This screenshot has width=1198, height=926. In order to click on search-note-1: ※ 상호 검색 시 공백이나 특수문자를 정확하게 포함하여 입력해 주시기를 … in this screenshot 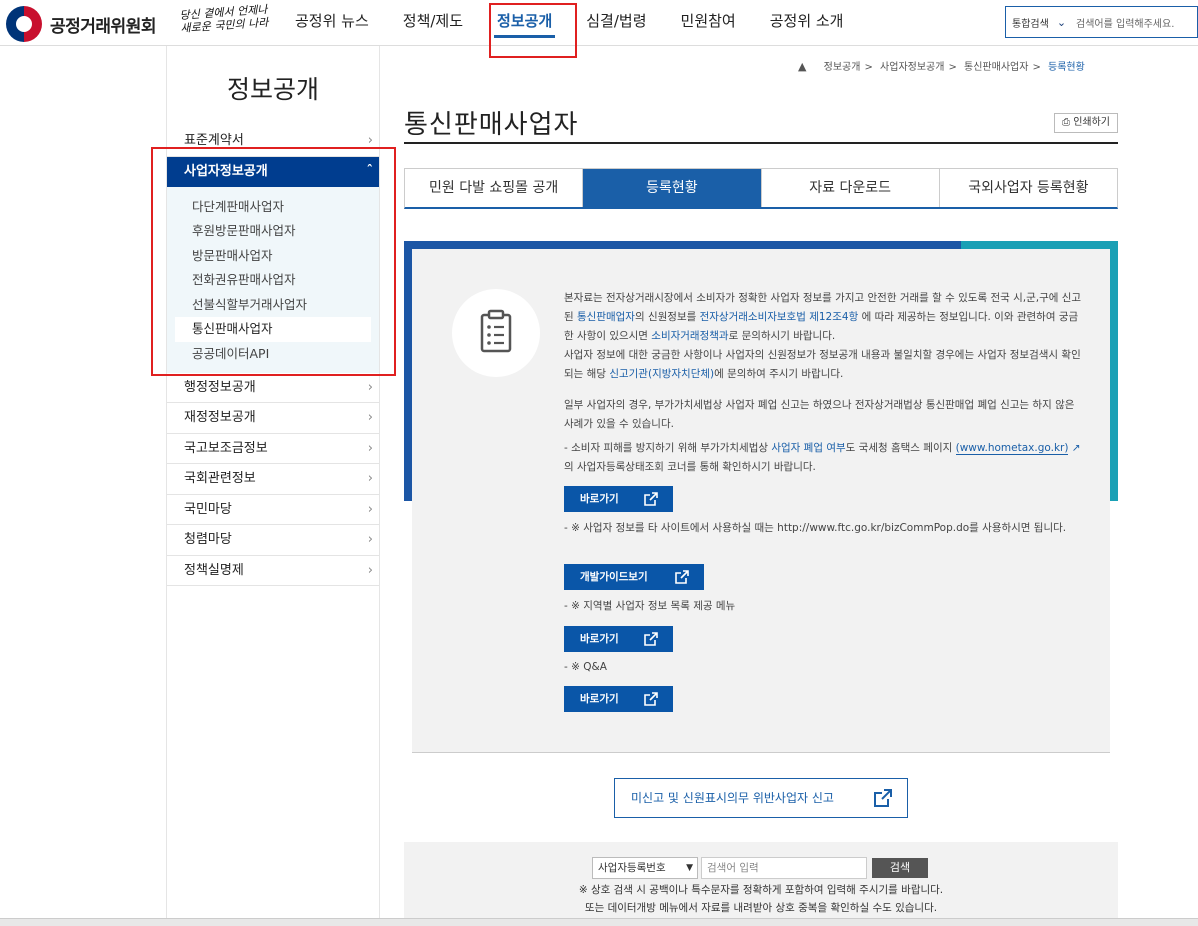, I will do `click(761, 890)`.